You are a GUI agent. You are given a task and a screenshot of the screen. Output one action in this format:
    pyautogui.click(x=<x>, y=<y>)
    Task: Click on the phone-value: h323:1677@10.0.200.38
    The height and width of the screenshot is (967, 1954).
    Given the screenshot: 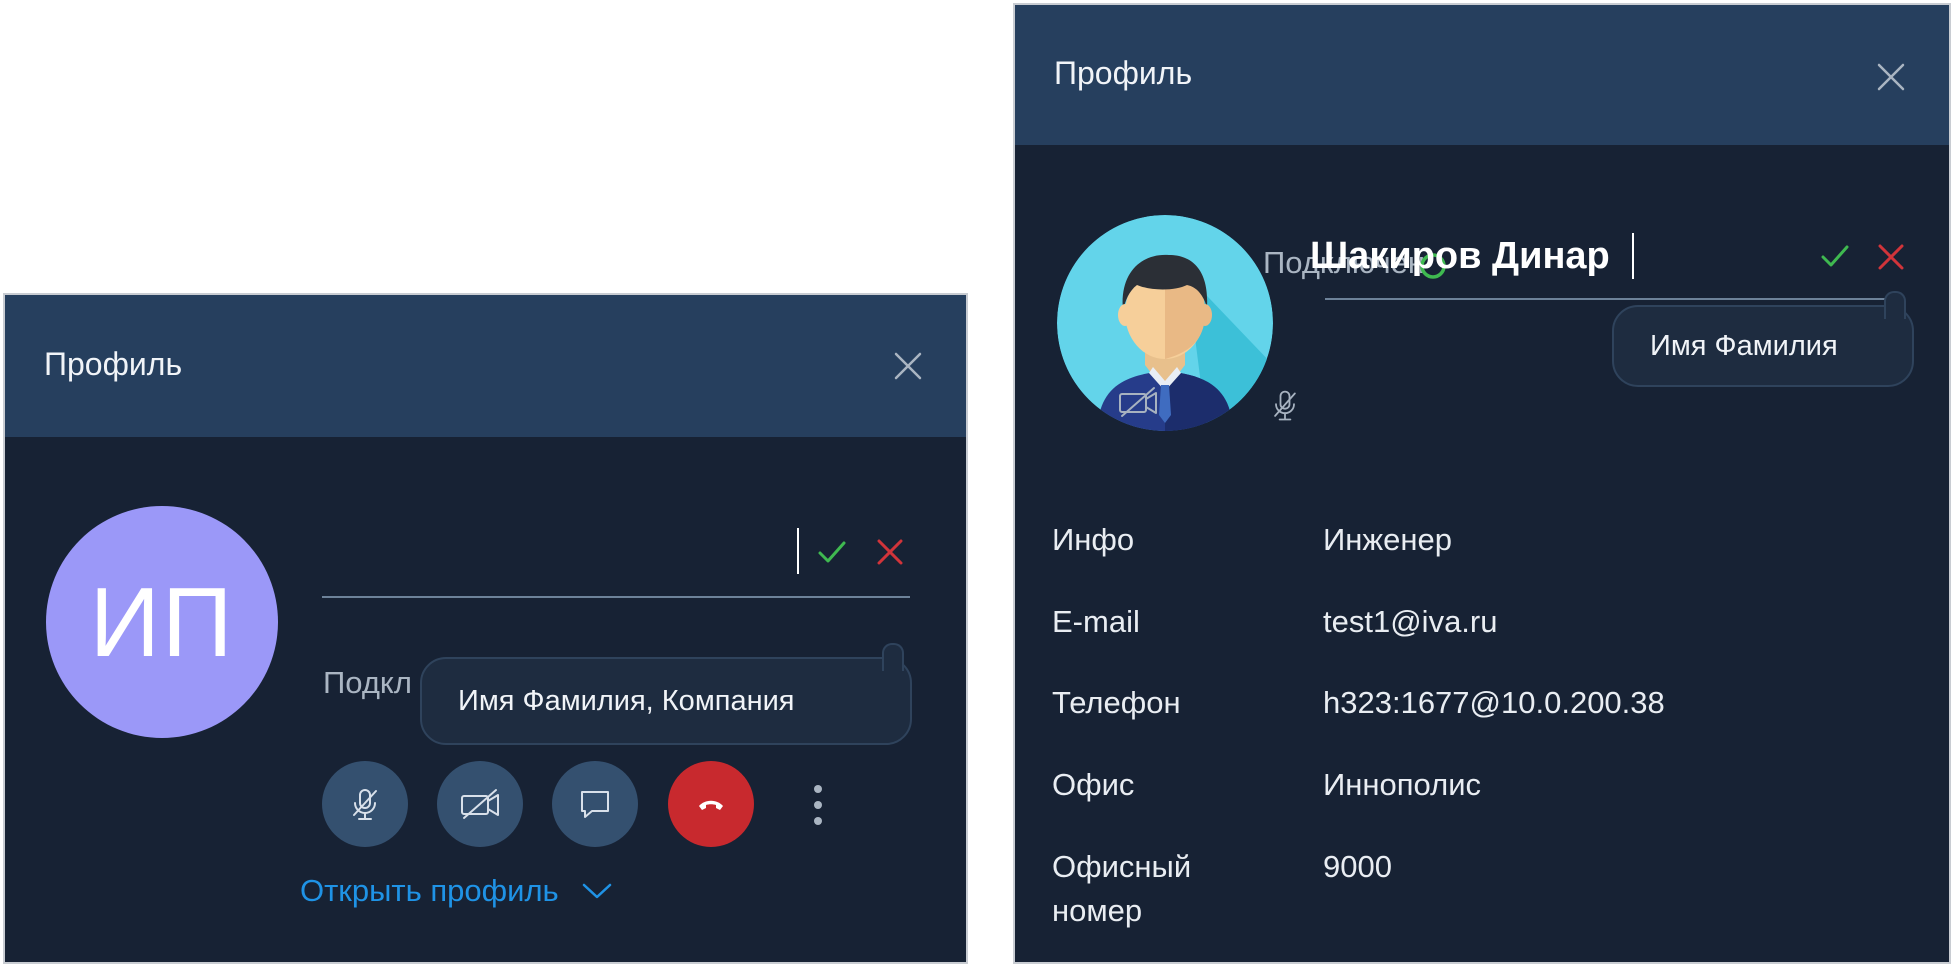 What is the action you would take?
    pyautogui.click(x=1494, y=703)
    